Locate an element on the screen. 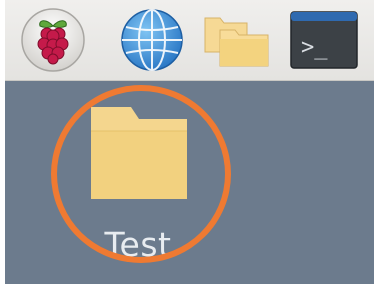 The image size is (379, 284). web-browser-launcher is located at coordinates (152, 40).